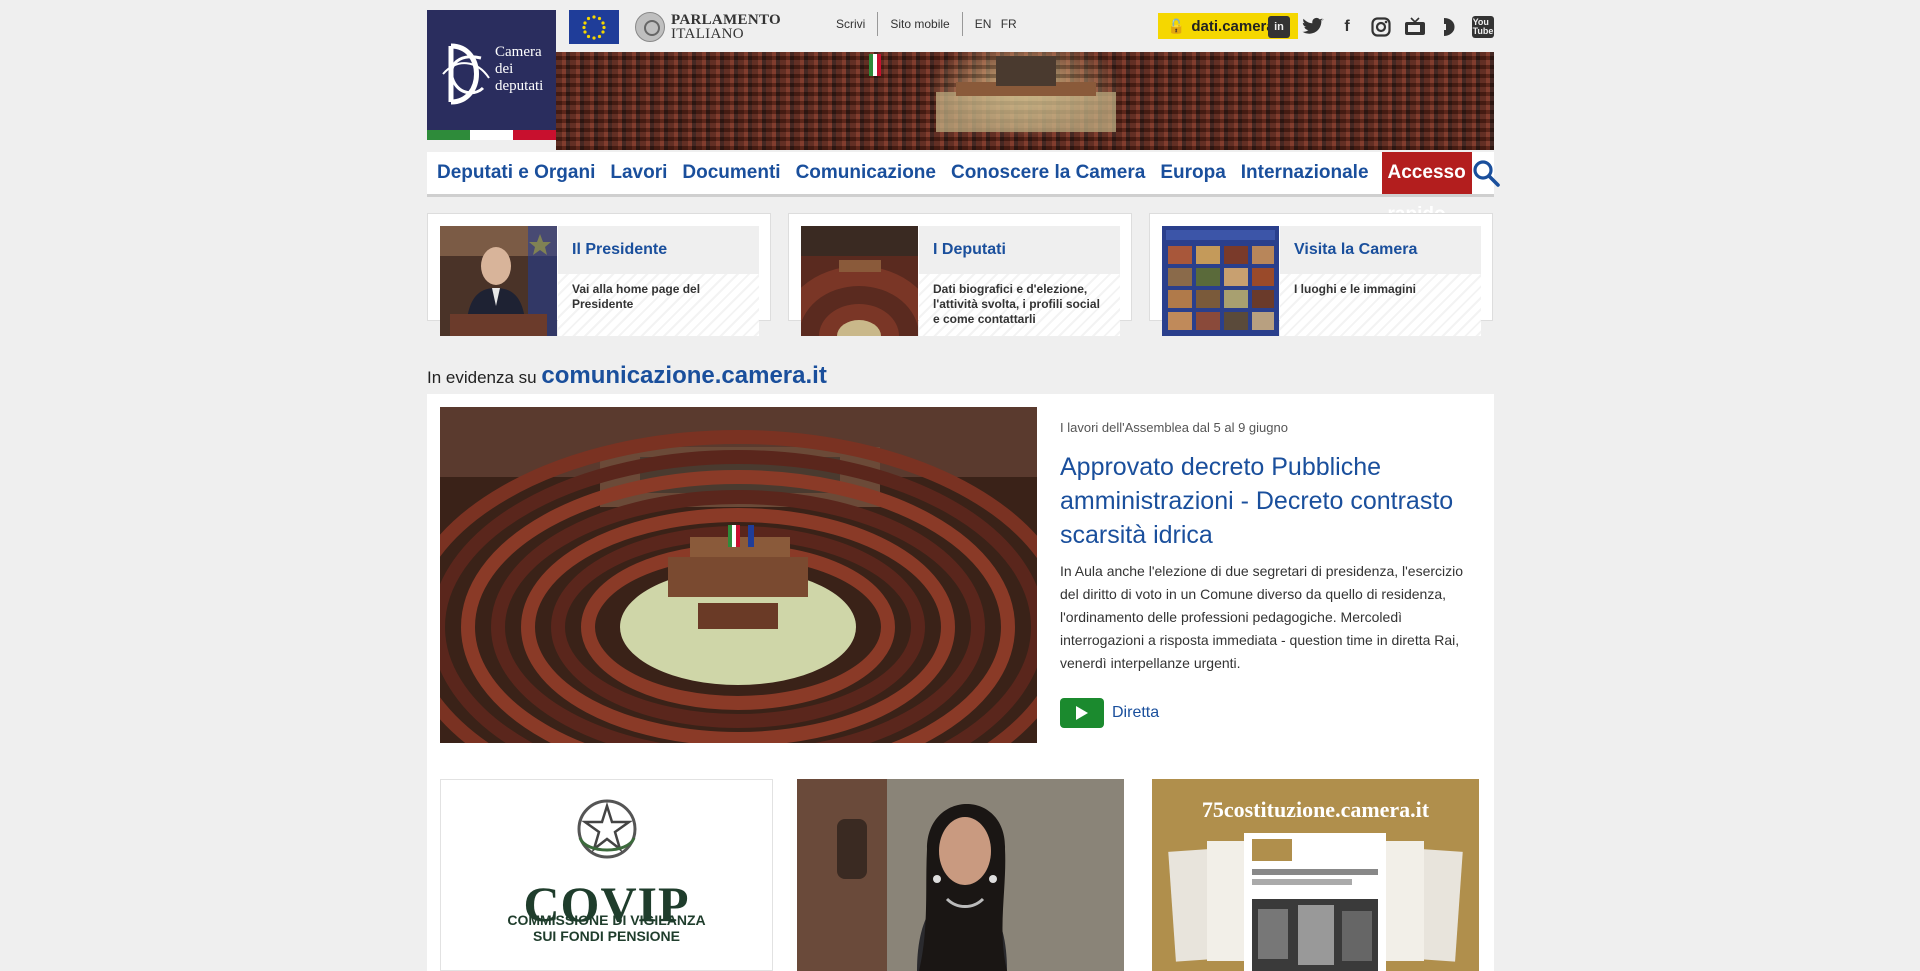 The width and height of the screenshot is (1920, 971). I want to click on covip-line: COMMISSIONE DI VIGILANZA, so click(606, 920).